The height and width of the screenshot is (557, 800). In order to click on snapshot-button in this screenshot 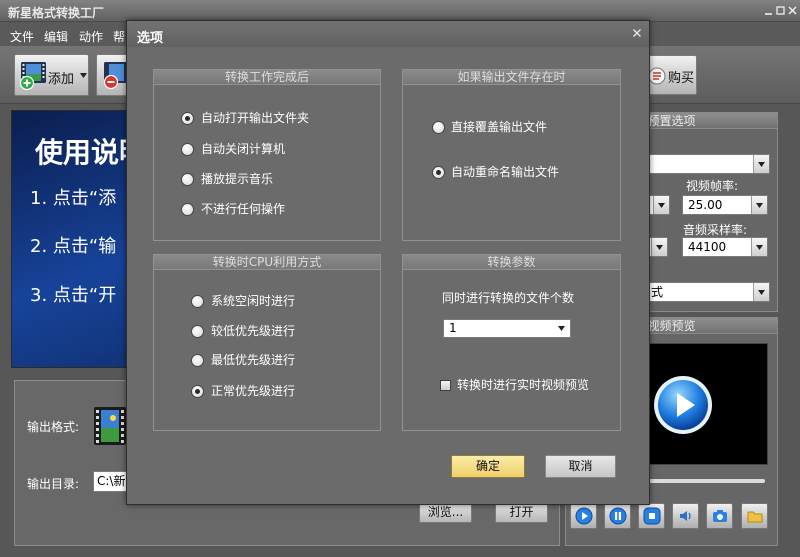, I will do `click(719, 516)`.